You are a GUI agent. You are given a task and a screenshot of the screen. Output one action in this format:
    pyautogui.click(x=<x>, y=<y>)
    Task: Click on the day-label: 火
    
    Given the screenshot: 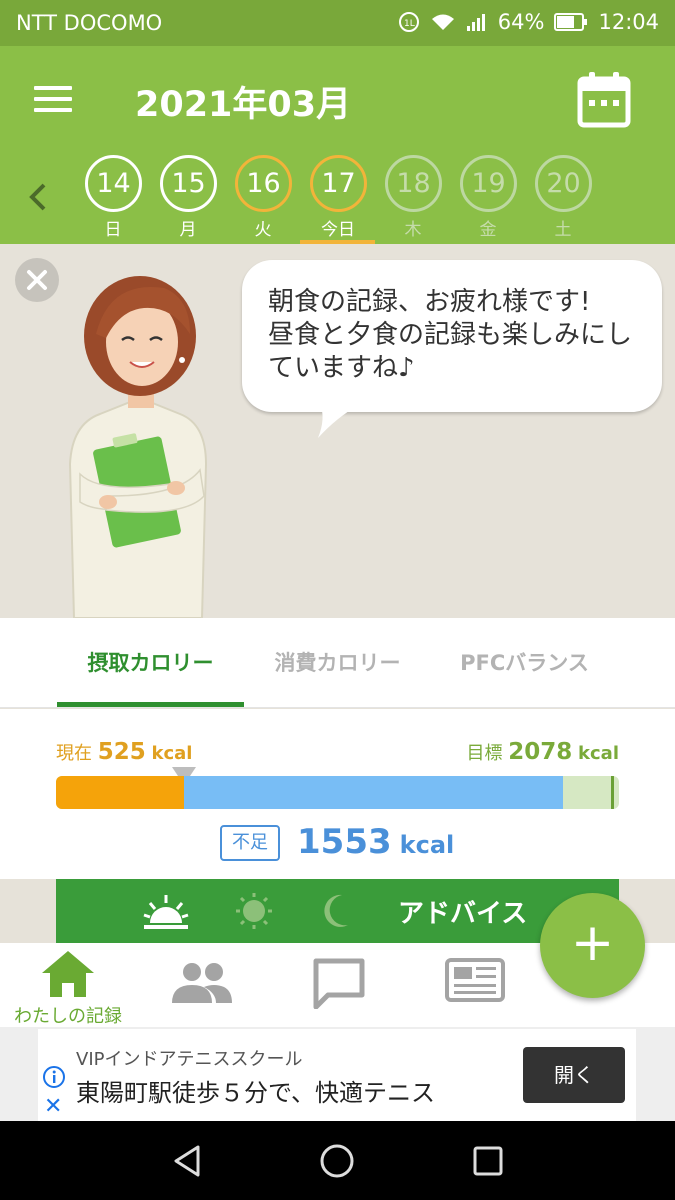 What is the action you would take?
    pyautogui.click(x=263, y=230)
    